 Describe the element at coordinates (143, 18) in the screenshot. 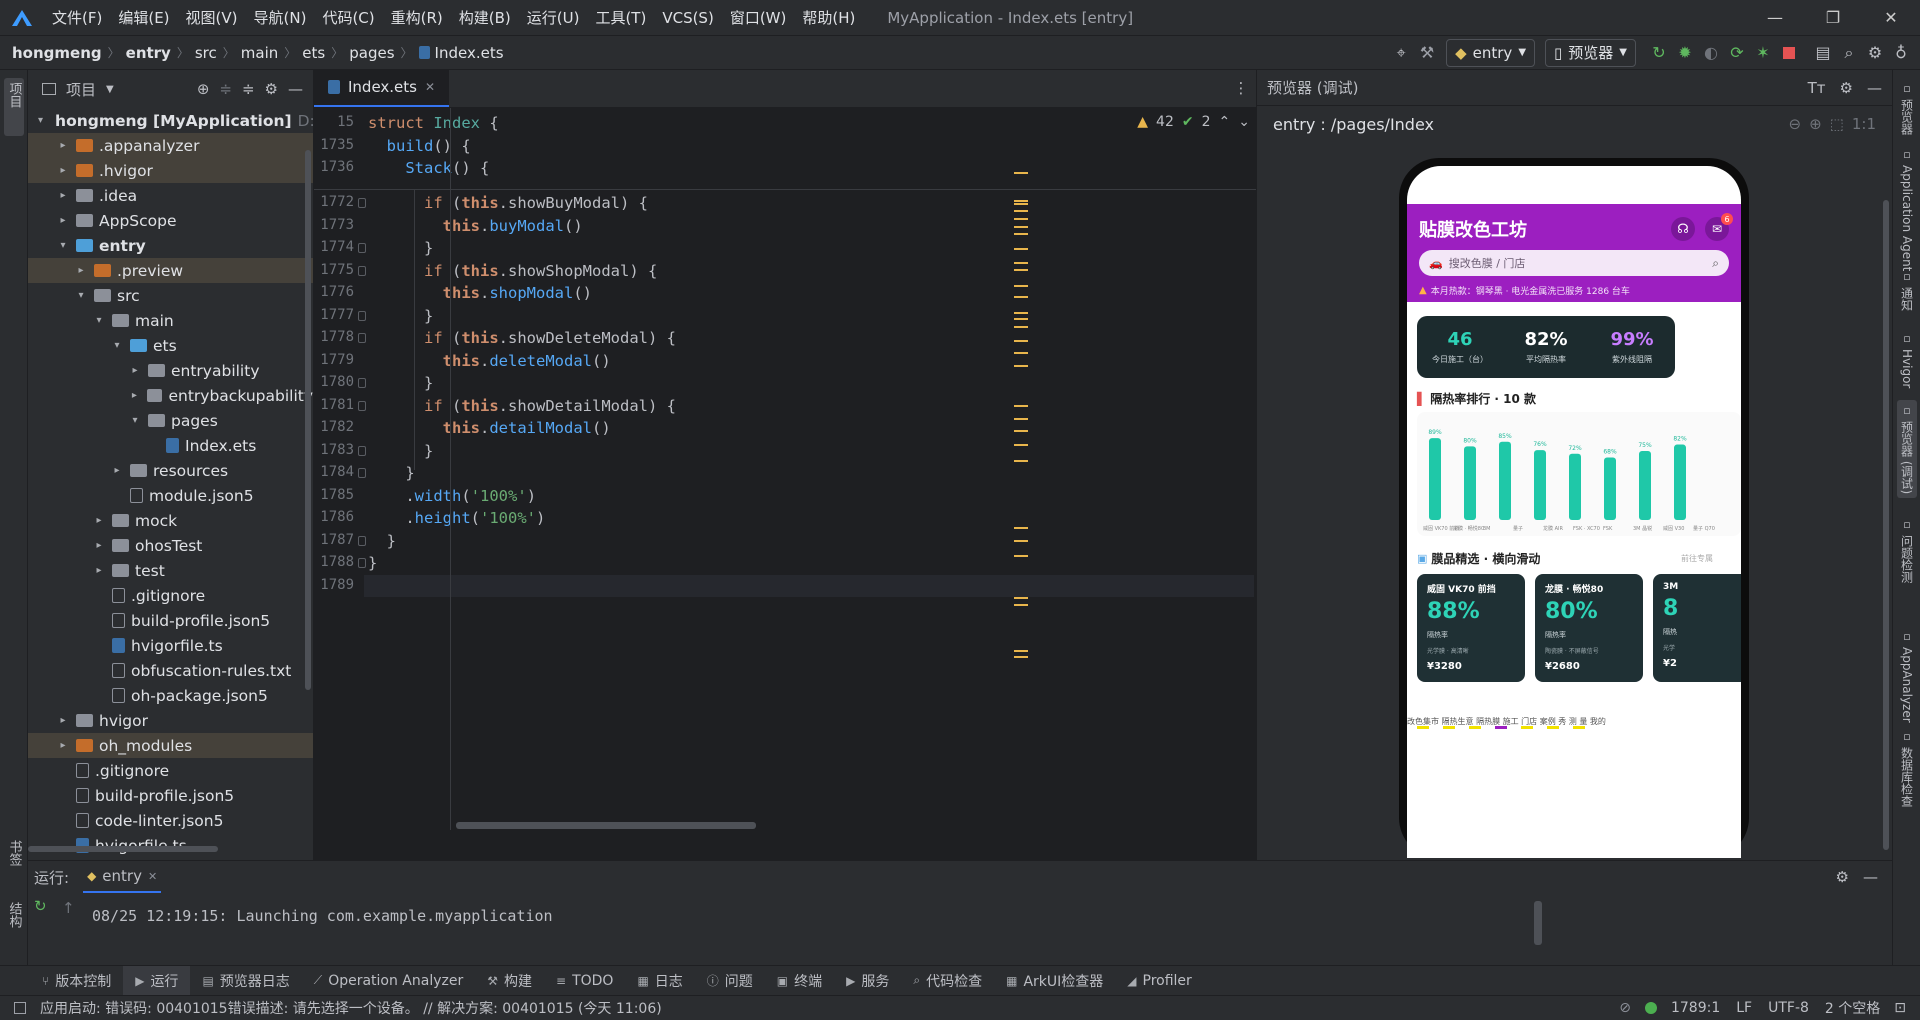

I see `menu-item-1: 编辑(E)` at that location.